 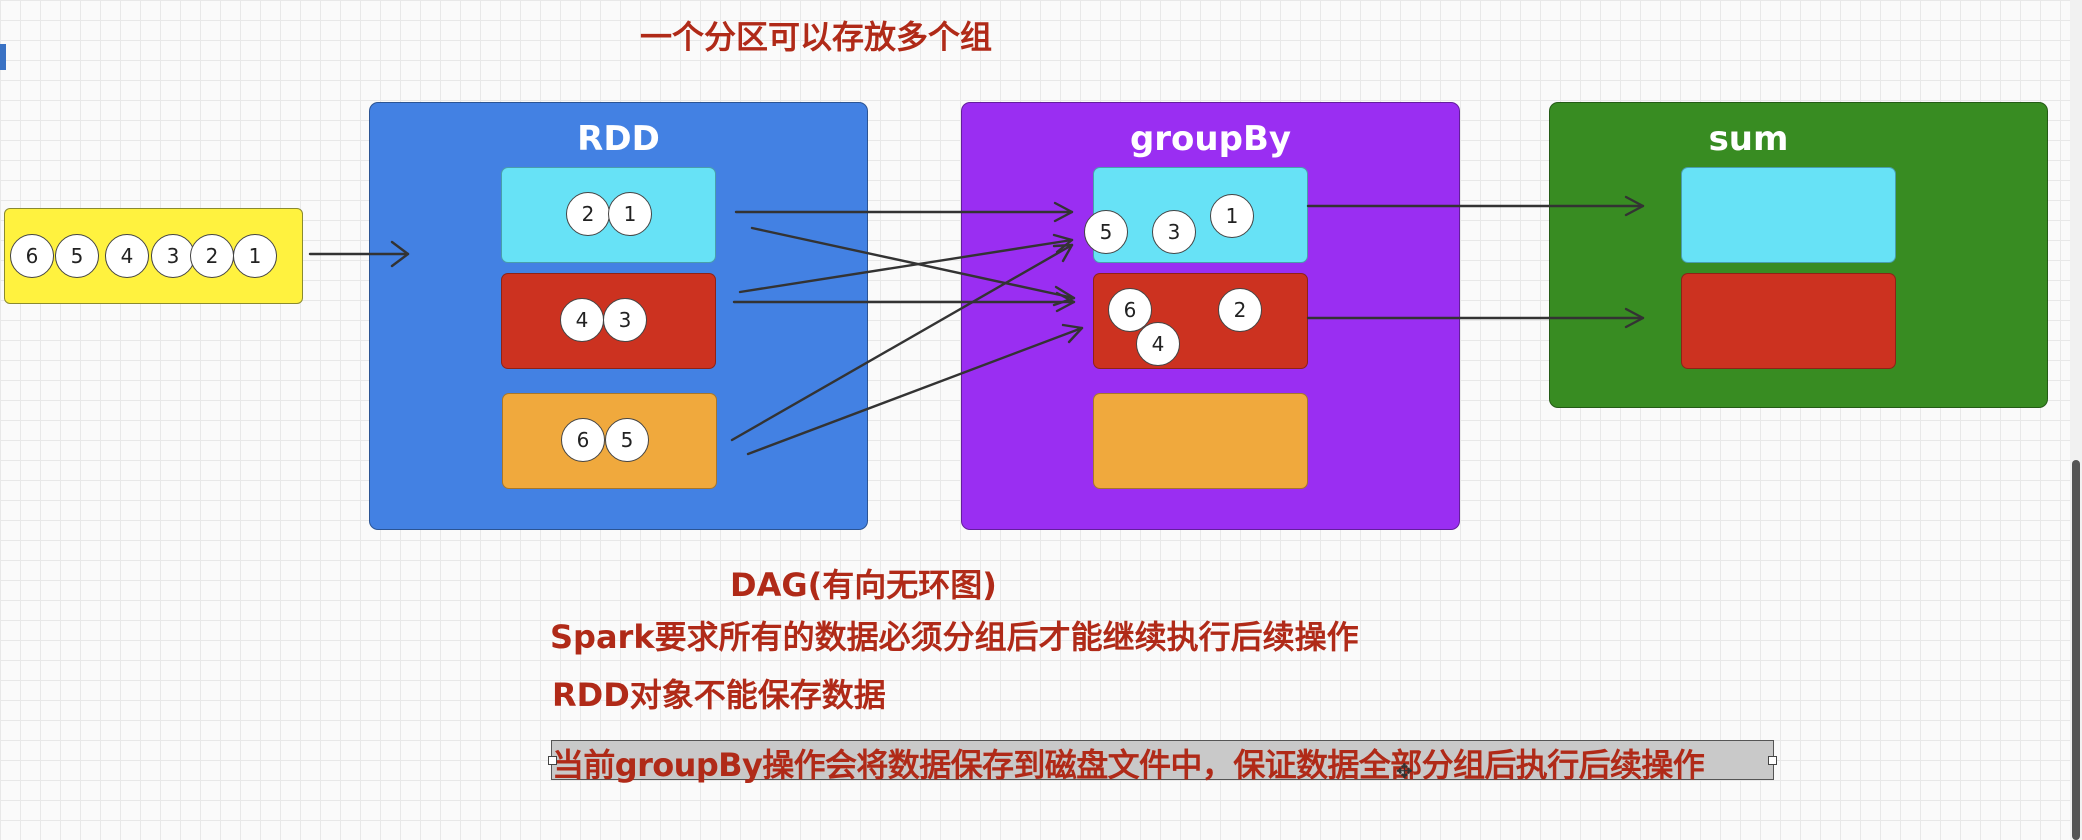 I want to click on arrow-rdd1-to-gb2, so click(x=913, y=263).